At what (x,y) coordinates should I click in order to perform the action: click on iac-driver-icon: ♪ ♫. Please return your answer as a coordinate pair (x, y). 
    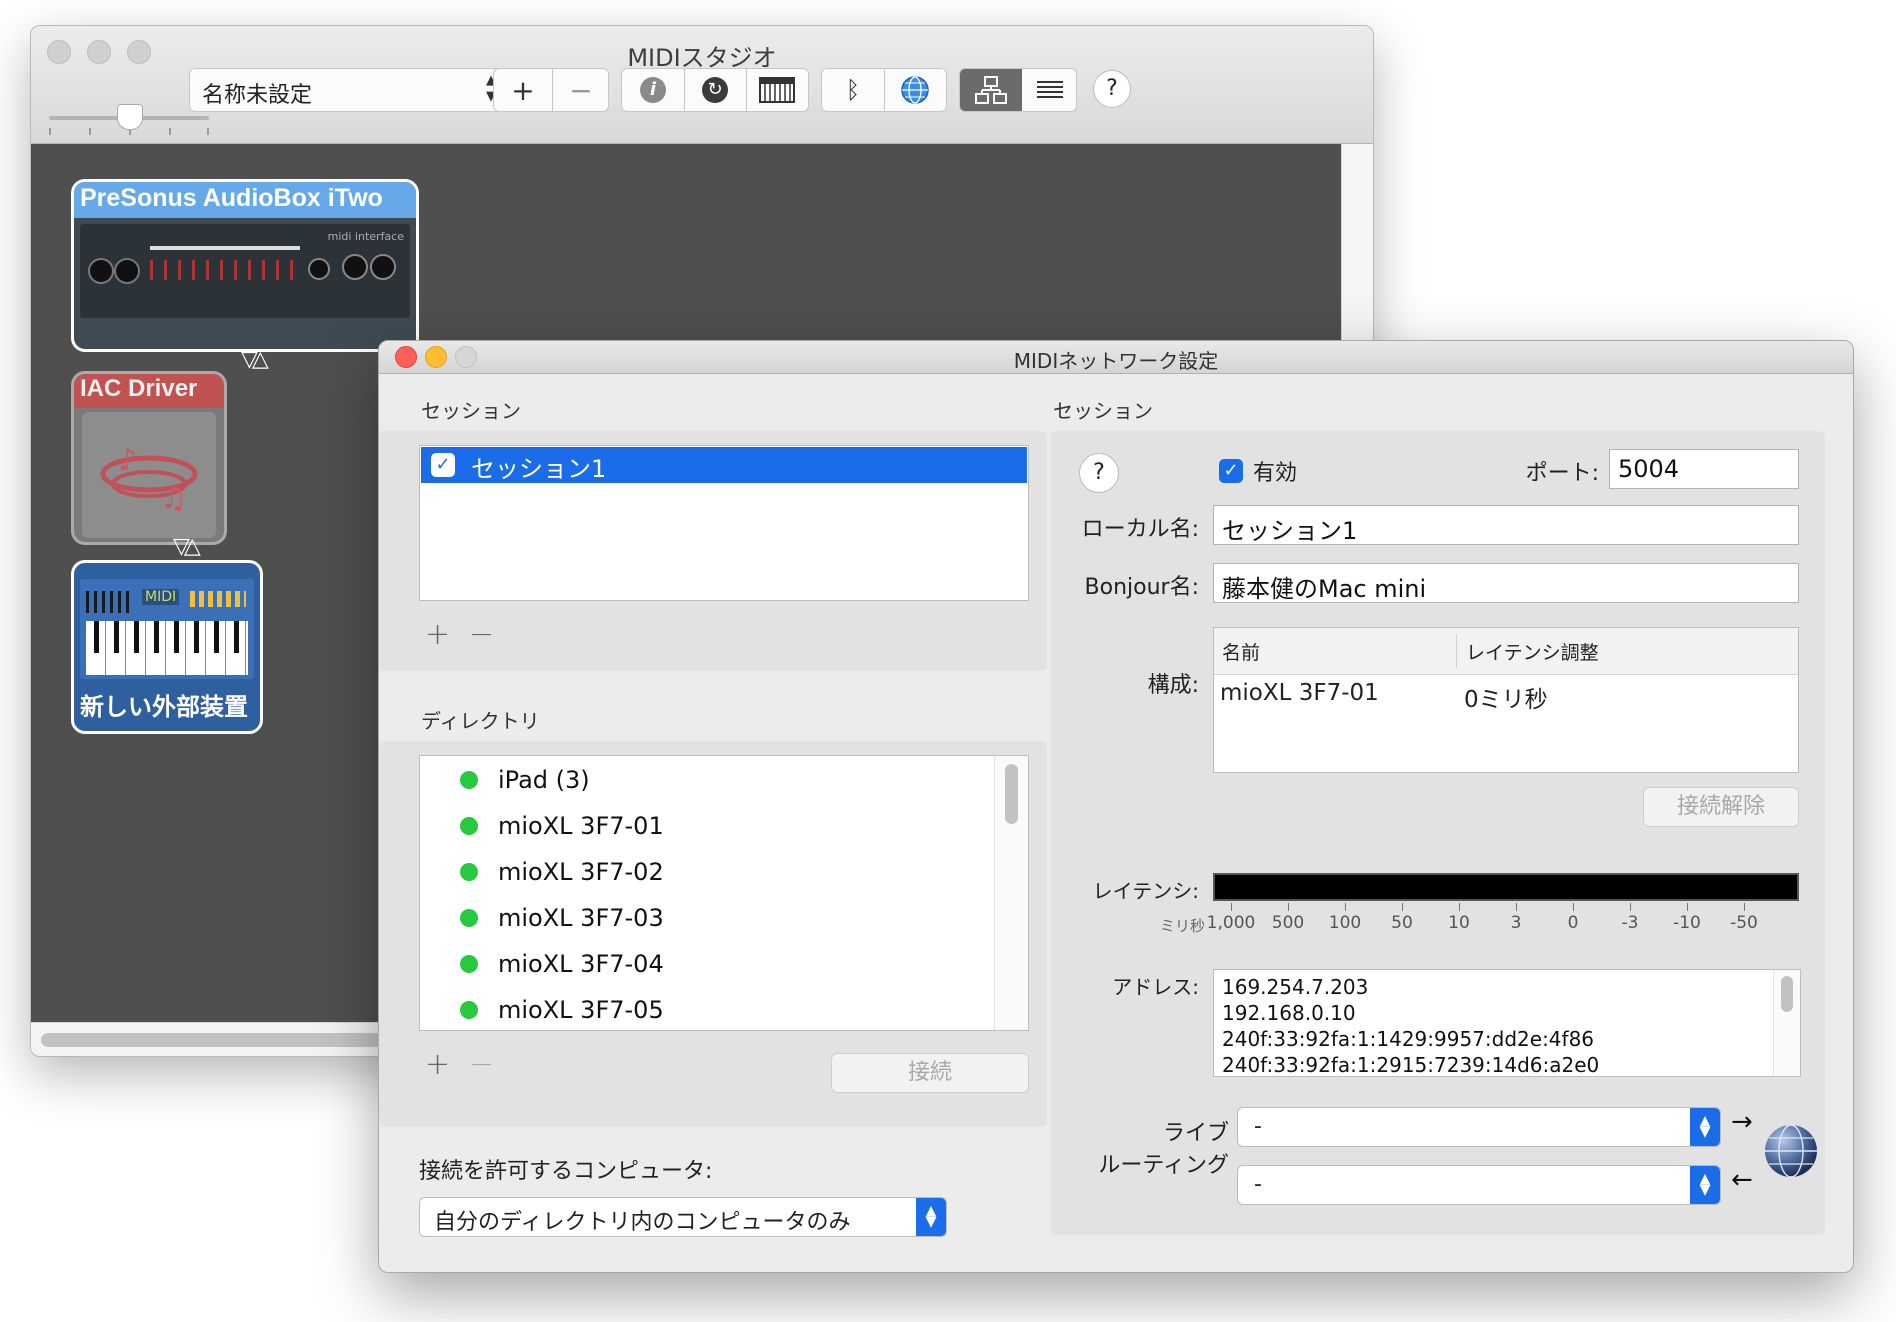
    Looking at the image, I should click on (149, 475).